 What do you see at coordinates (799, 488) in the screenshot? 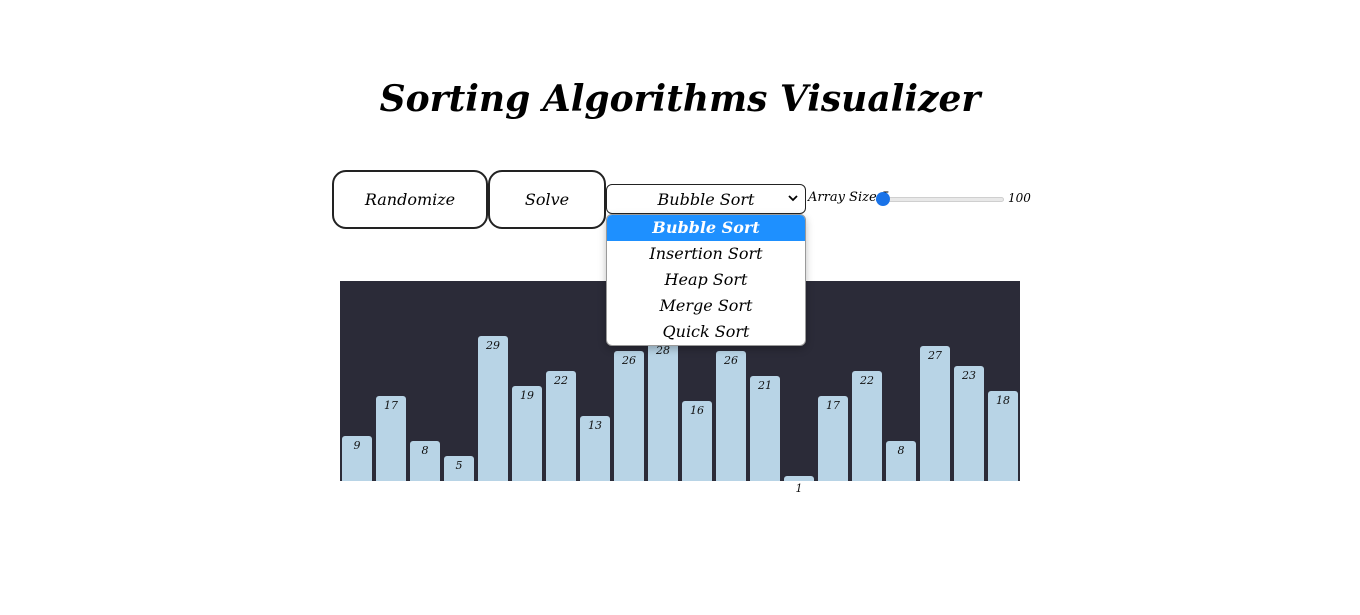
I see `chart-bar-label: 1` at bounding box center [799, 488].